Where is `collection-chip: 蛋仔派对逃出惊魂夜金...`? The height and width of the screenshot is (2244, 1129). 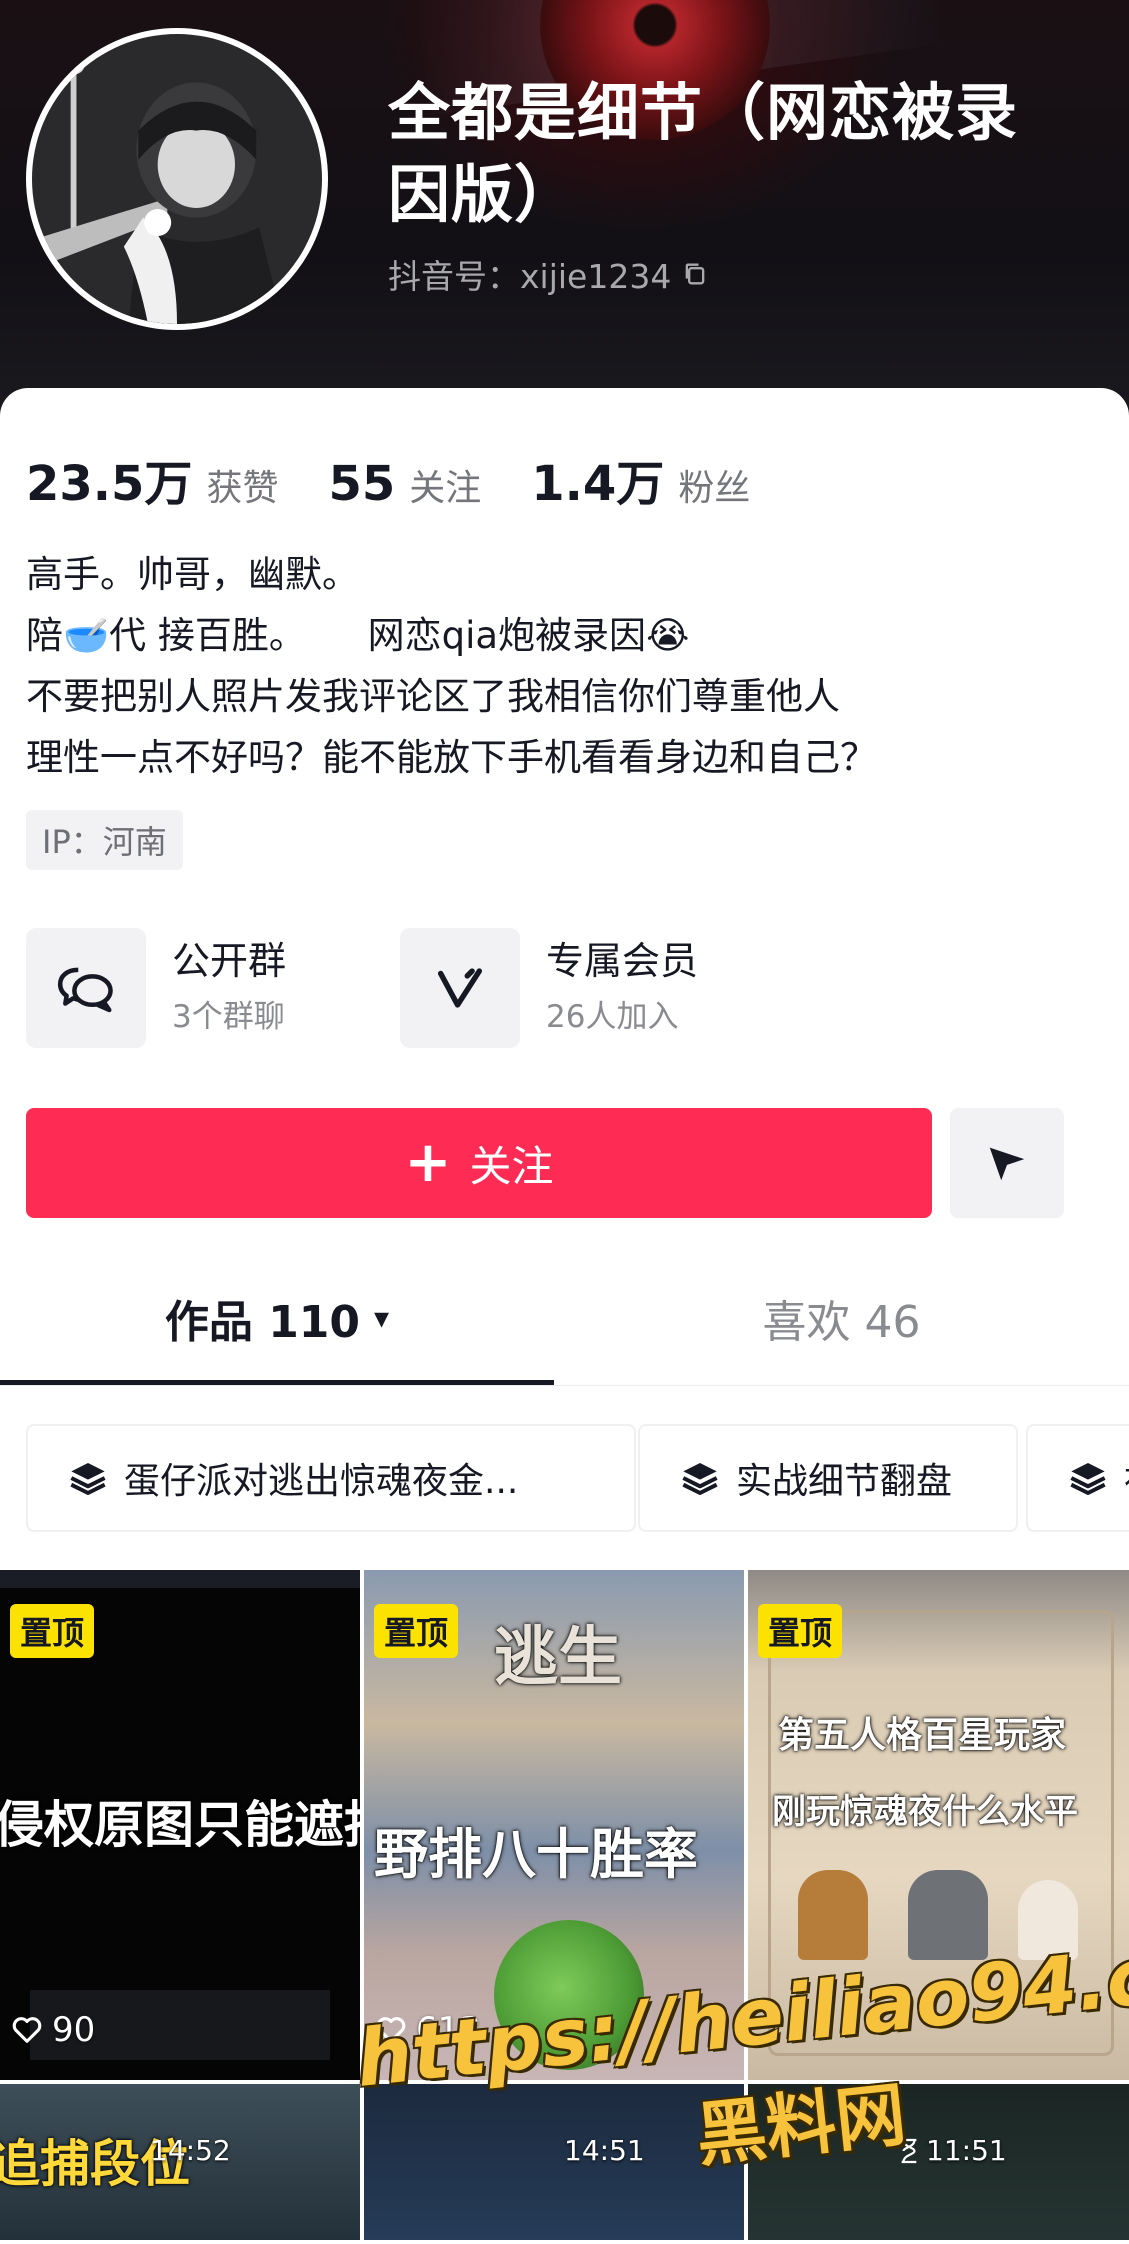 collection-chip: 蛋仔派对逃出惊魂夜金... is located at coordinates (331, 1478).